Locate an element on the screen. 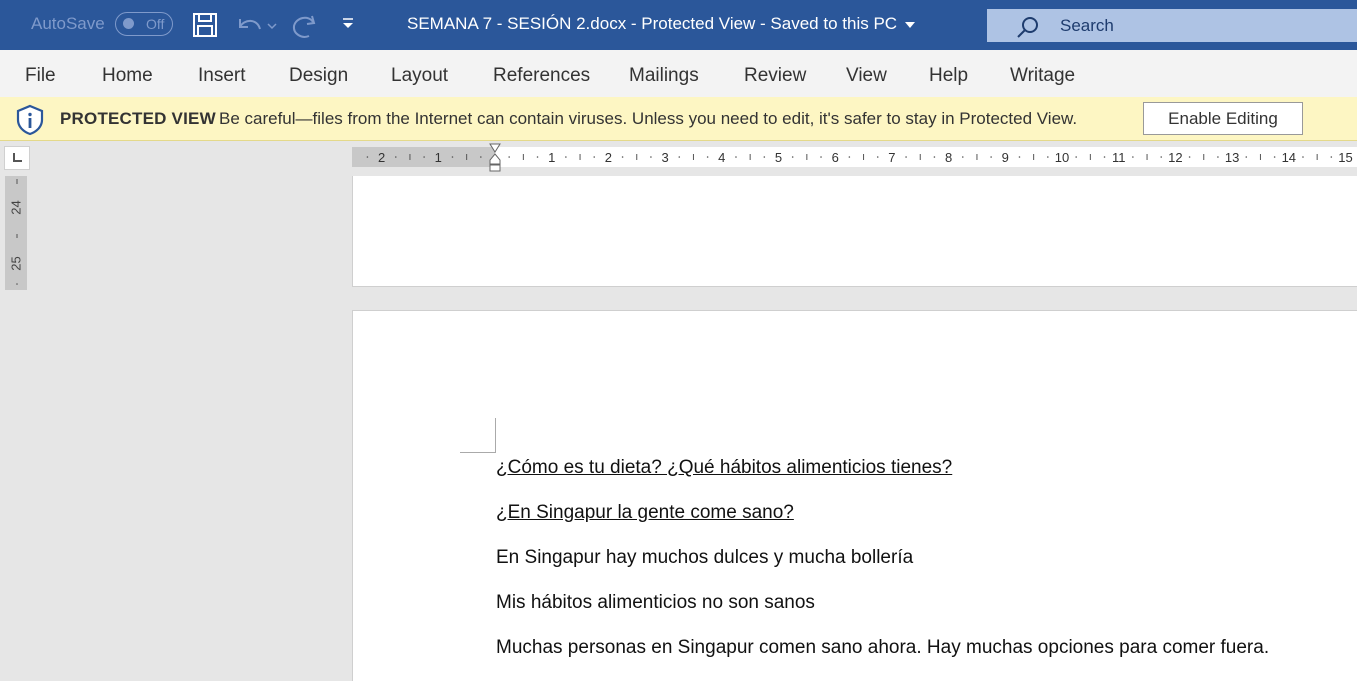 The image size is (1357, 681). document-paragraph: ¿En Singapur la gente come sano? is located at coordinates (645, 513).